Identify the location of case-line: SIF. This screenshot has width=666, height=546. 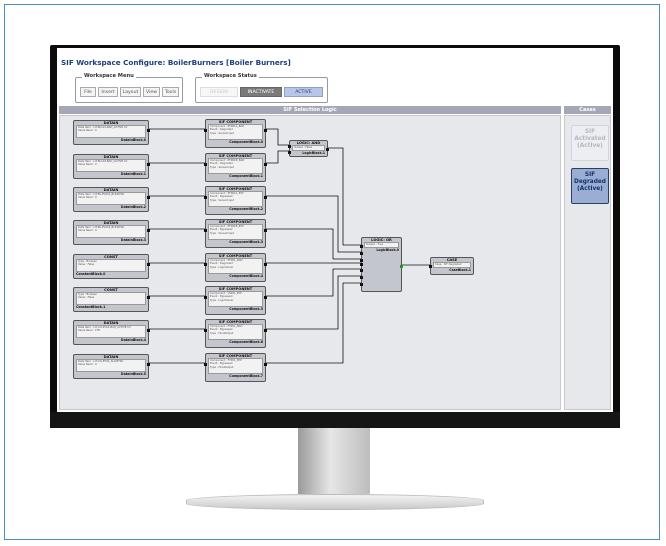
(590, 132).